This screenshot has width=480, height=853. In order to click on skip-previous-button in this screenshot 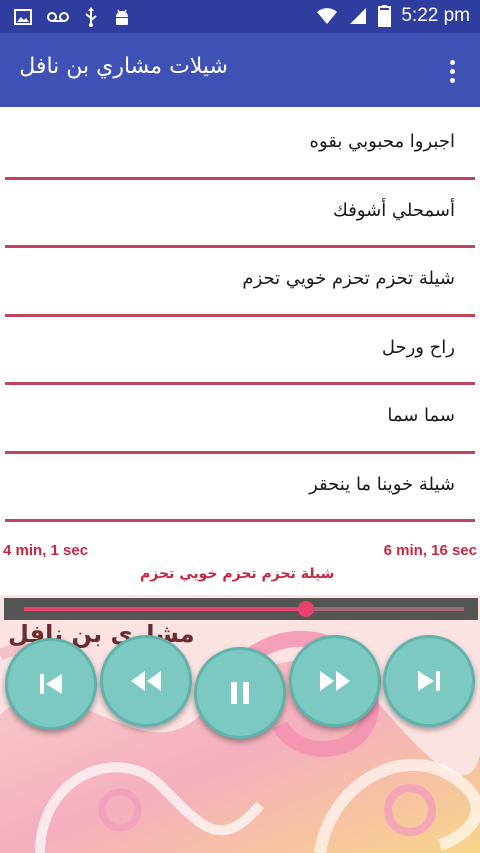, I will do `click(51, 684)`.